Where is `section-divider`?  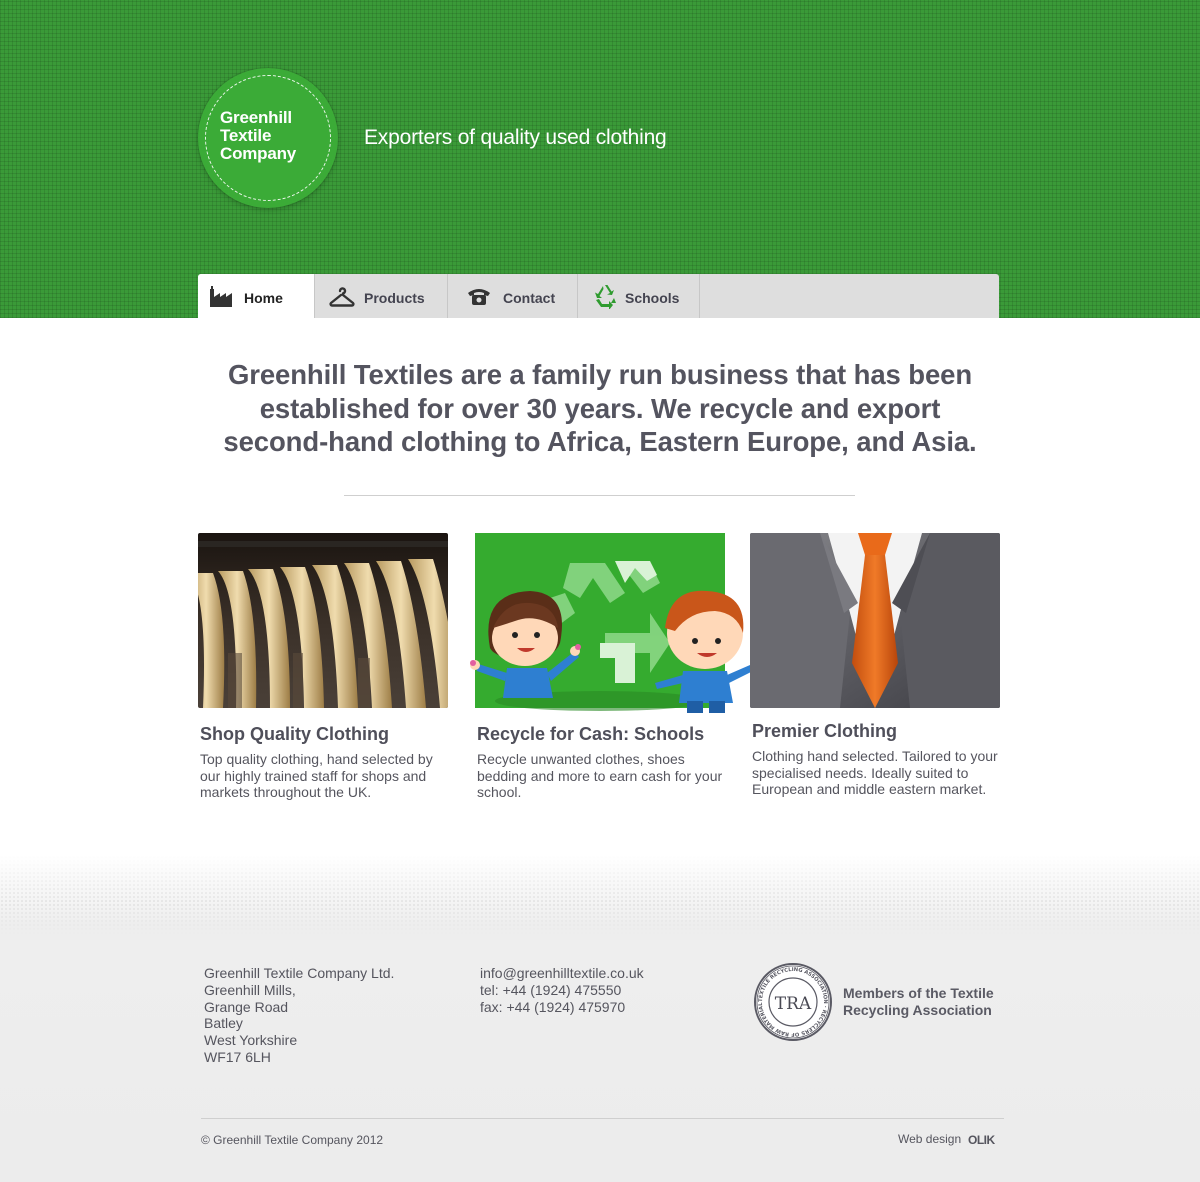 section-divider is located at coordinates (599, 495).